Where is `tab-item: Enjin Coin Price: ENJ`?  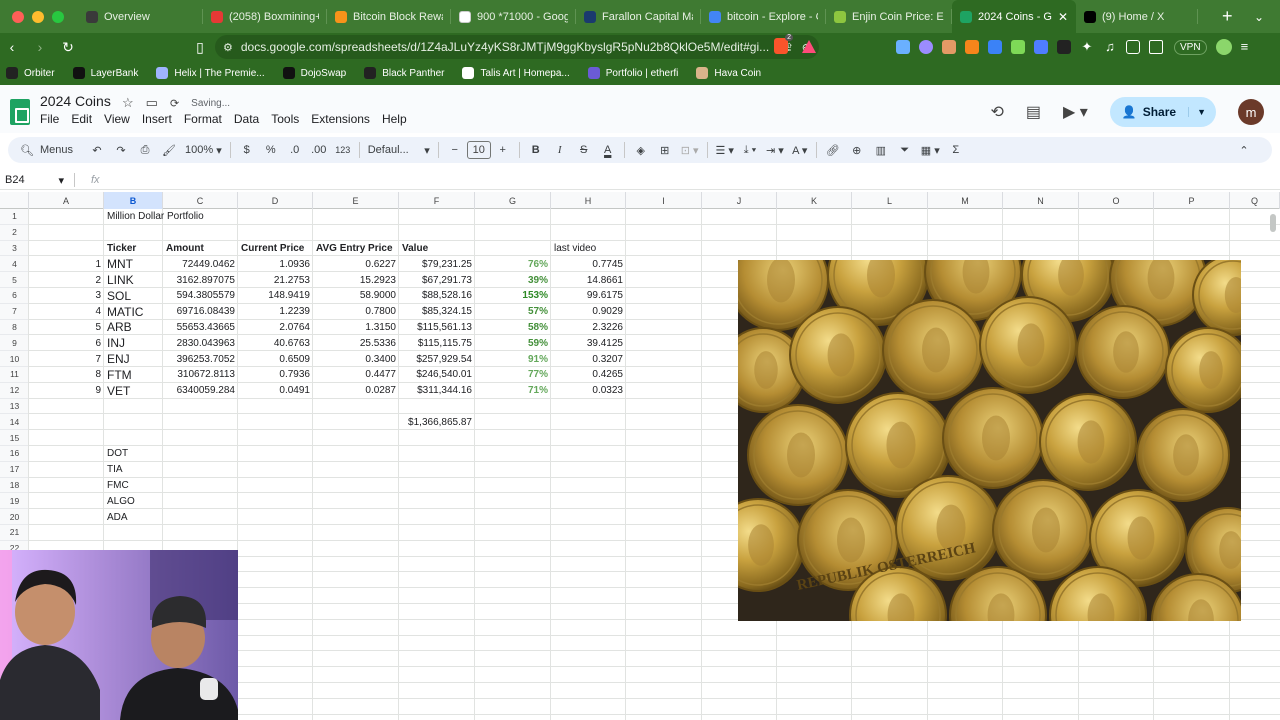
tab-item: Enjin Coin Price: ENJ is located at coordinates (889, 16).